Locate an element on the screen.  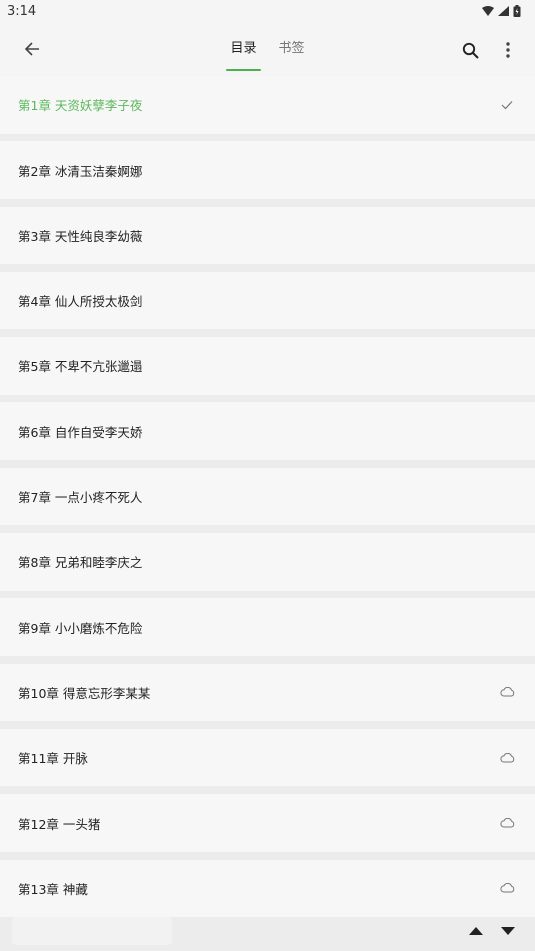
tab-catalog: 目录 is located at coordinates (243, 49).